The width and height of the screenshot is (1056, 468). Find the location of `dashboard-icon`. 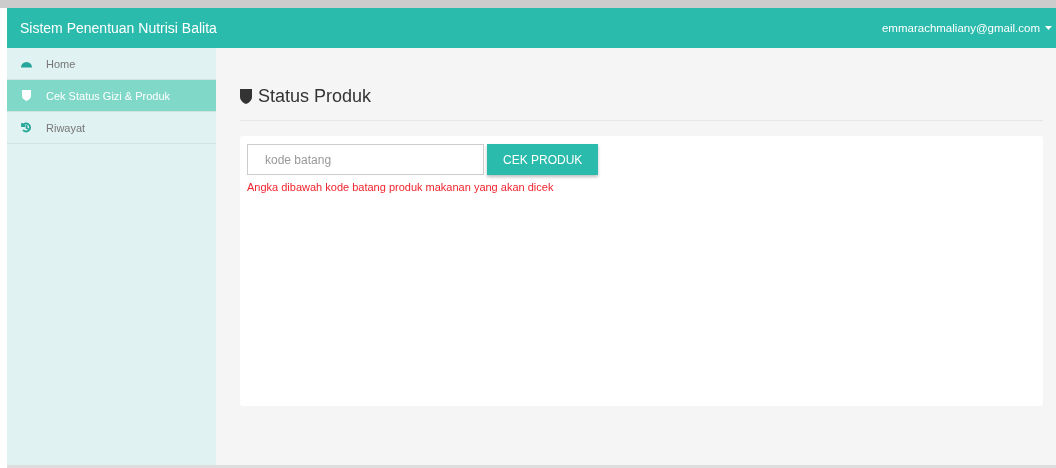

dashboard-icon is located at coordinates (26, 63).